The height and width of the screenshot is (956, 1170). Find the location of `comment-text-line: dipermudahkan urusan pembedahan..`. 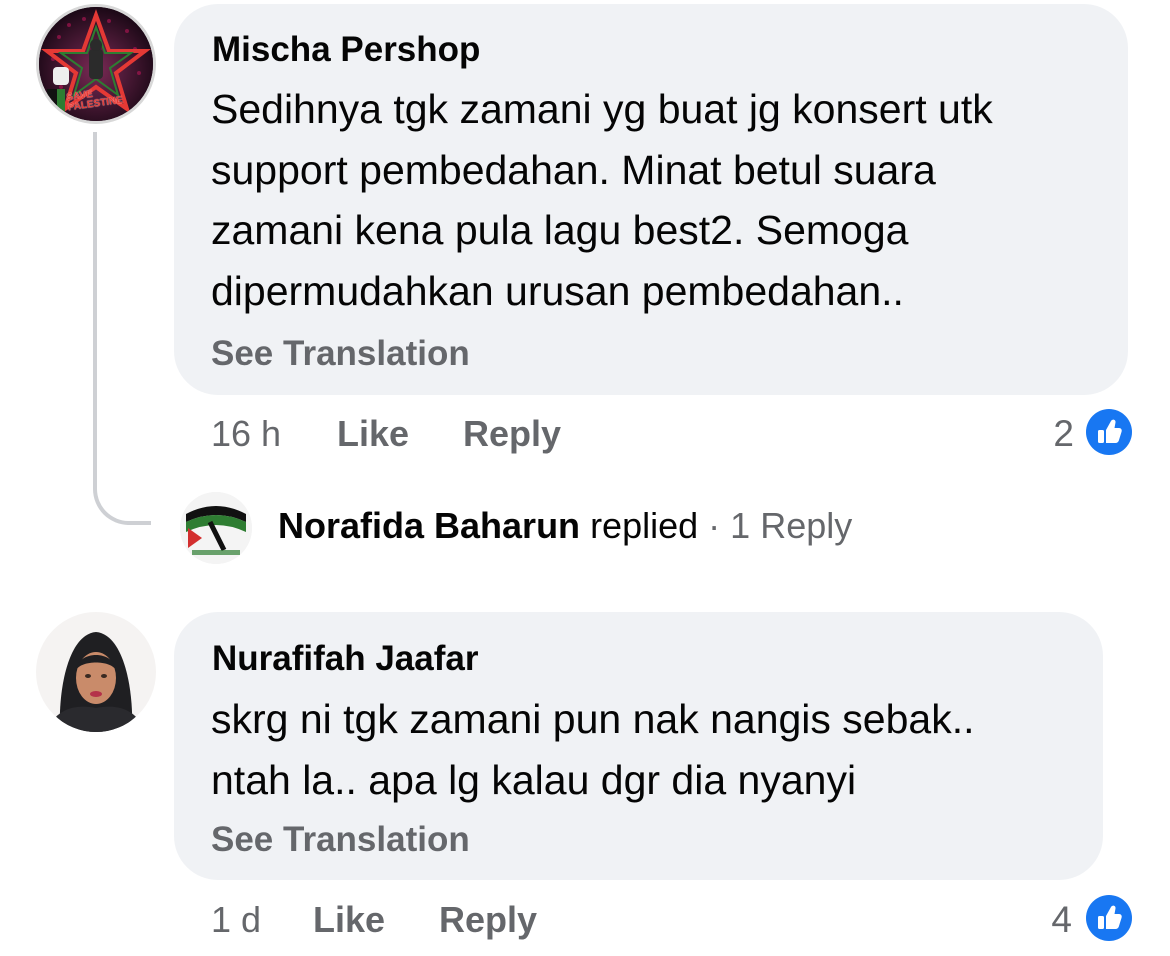

comment-text-line: dipermudahkan urusan pembedahan.. is located at coordinates (557, 290).